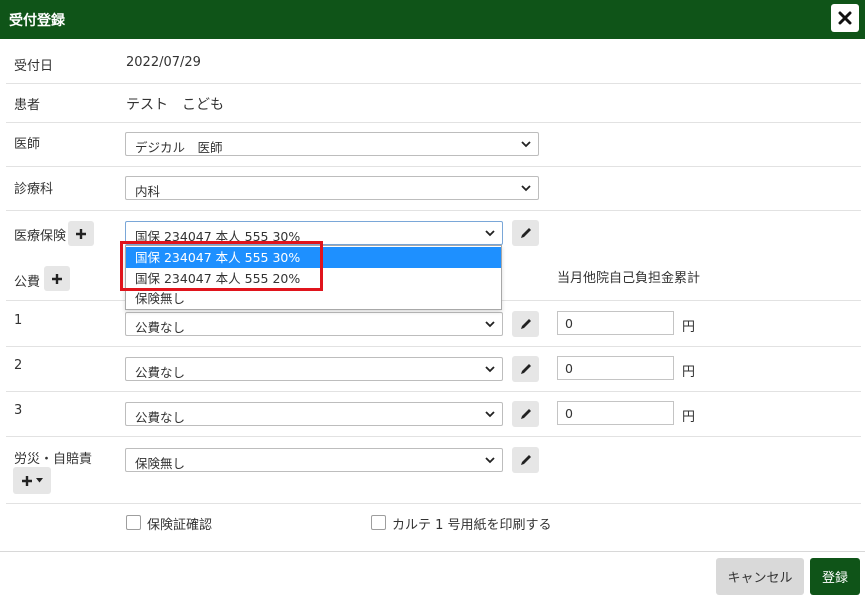  What do you see at coordinates (378, 522) in the screenshot?
I see `print-karte-checkbox` at bounding box center [378, 522].